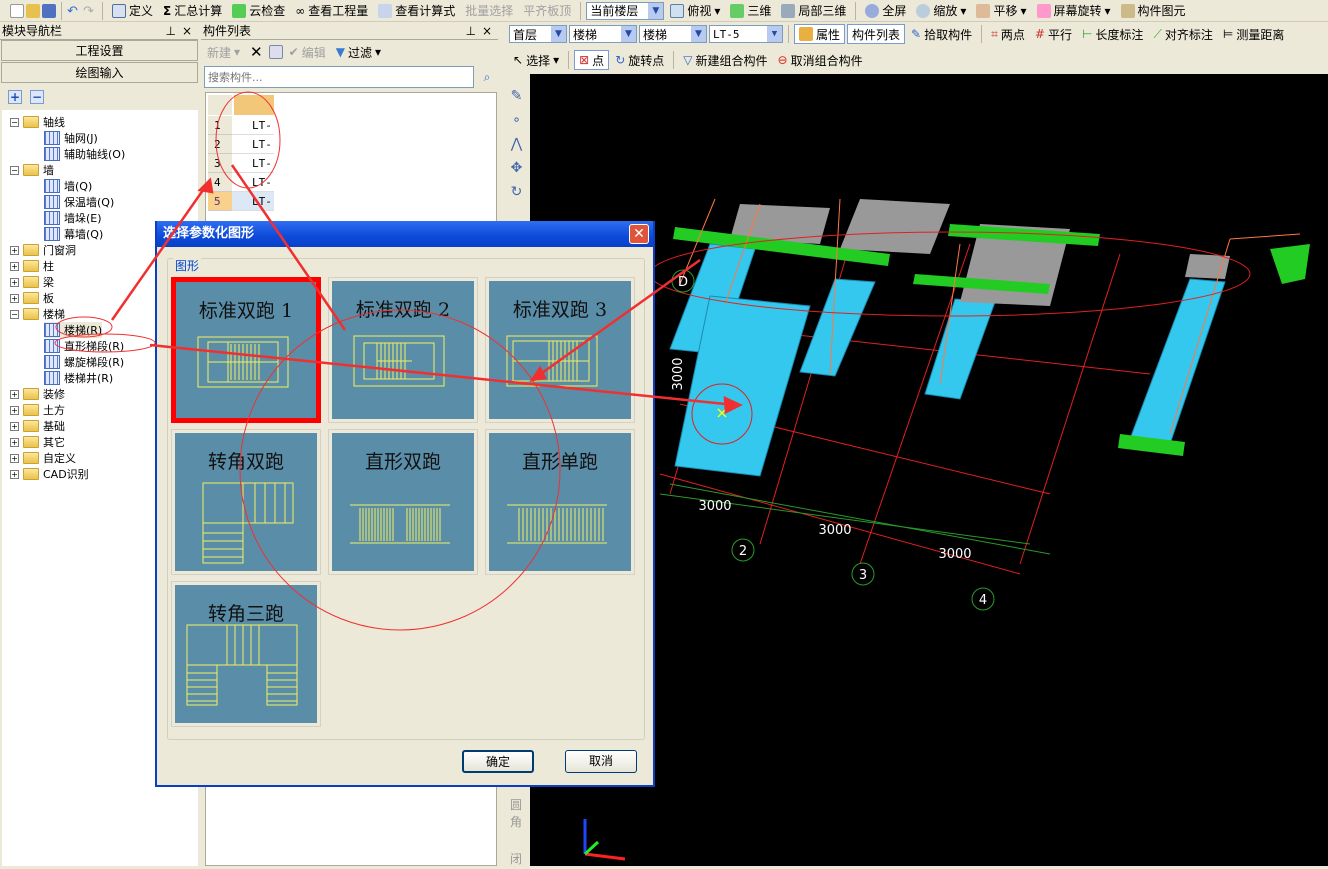  Describe the element at coordinates (241, 144) in the screenshot. I see `table-row: 2LT-2` at that location.